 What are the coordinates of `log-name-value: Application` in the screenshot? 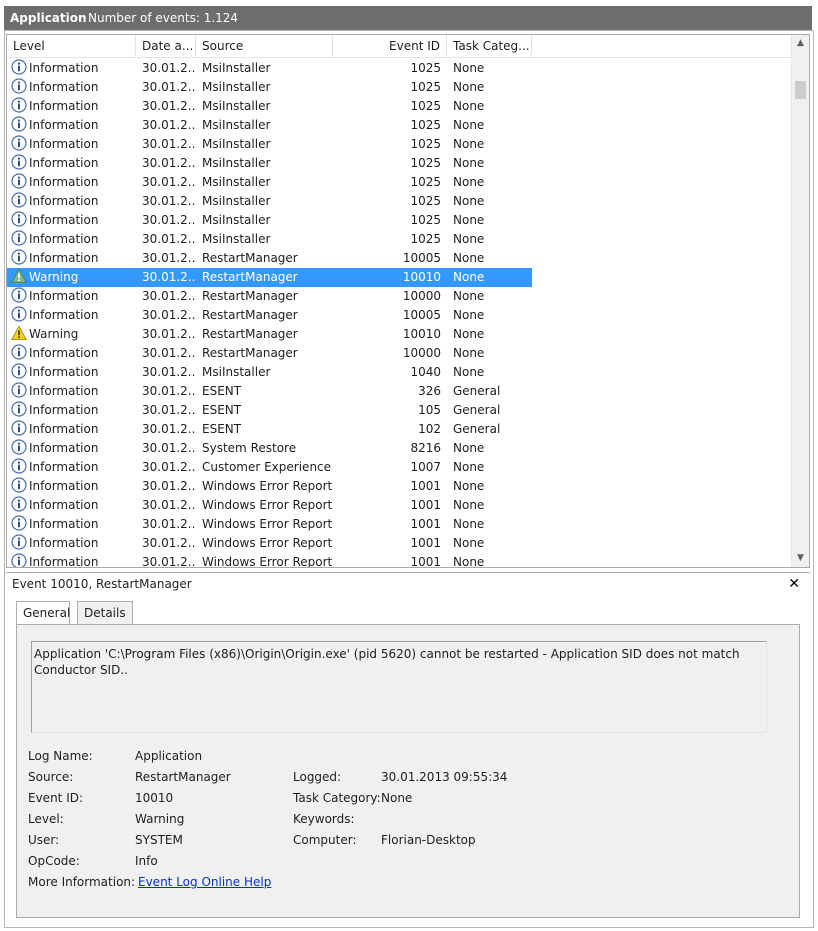 It's located at (169, 756).